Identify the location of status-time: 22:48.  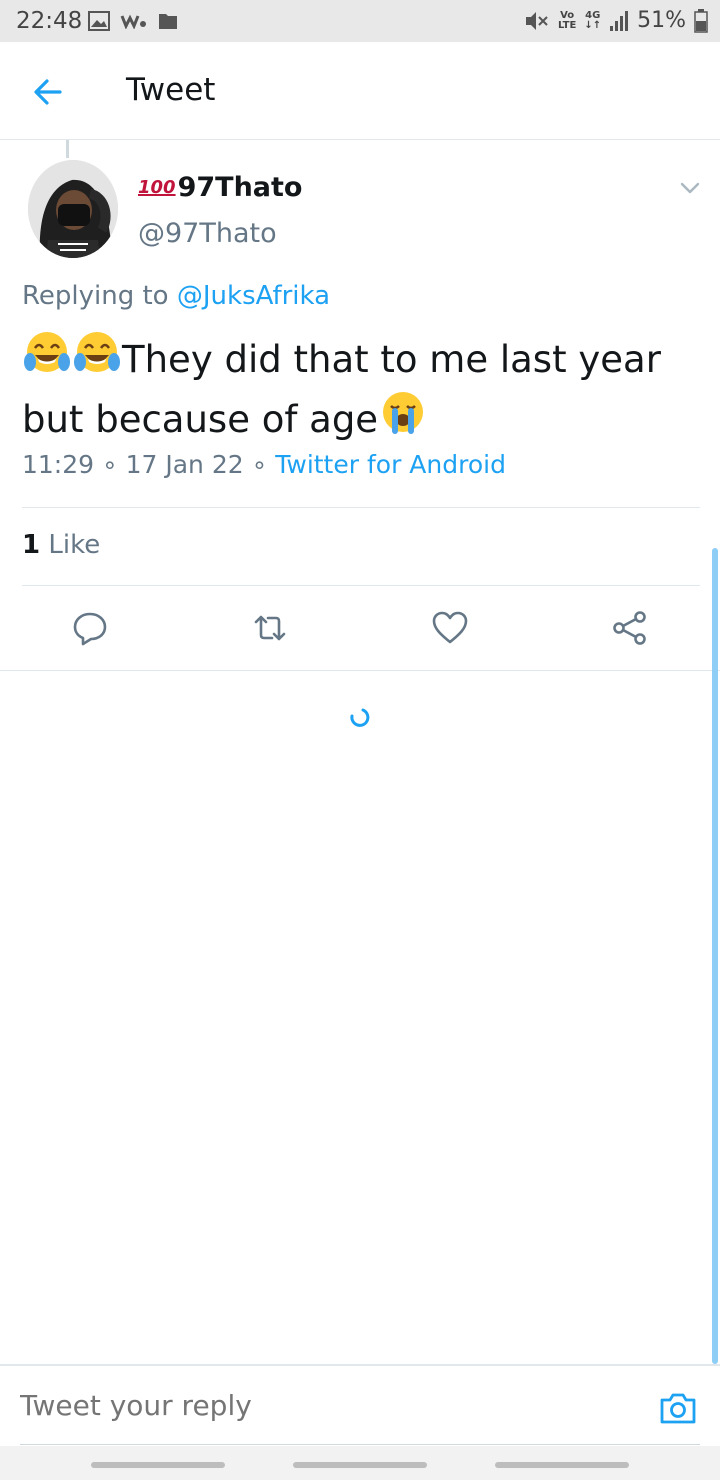
(49, 21).